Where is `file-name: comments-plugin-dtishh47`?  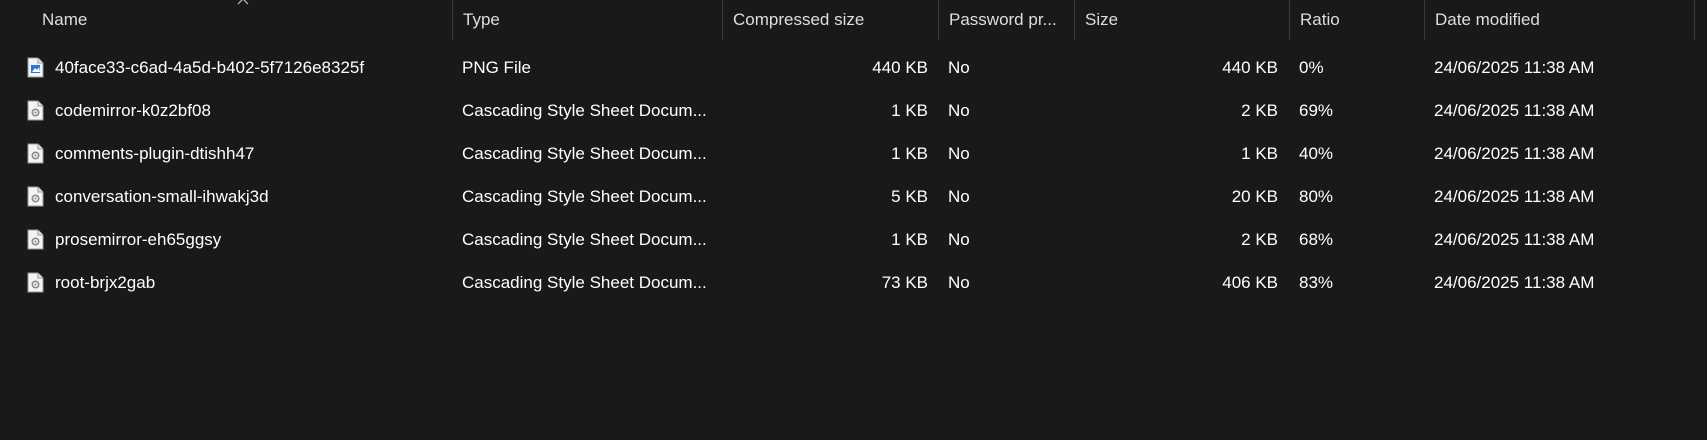
file-name: comments-plugin-dtishh47 is located at coordinates (155, 153).